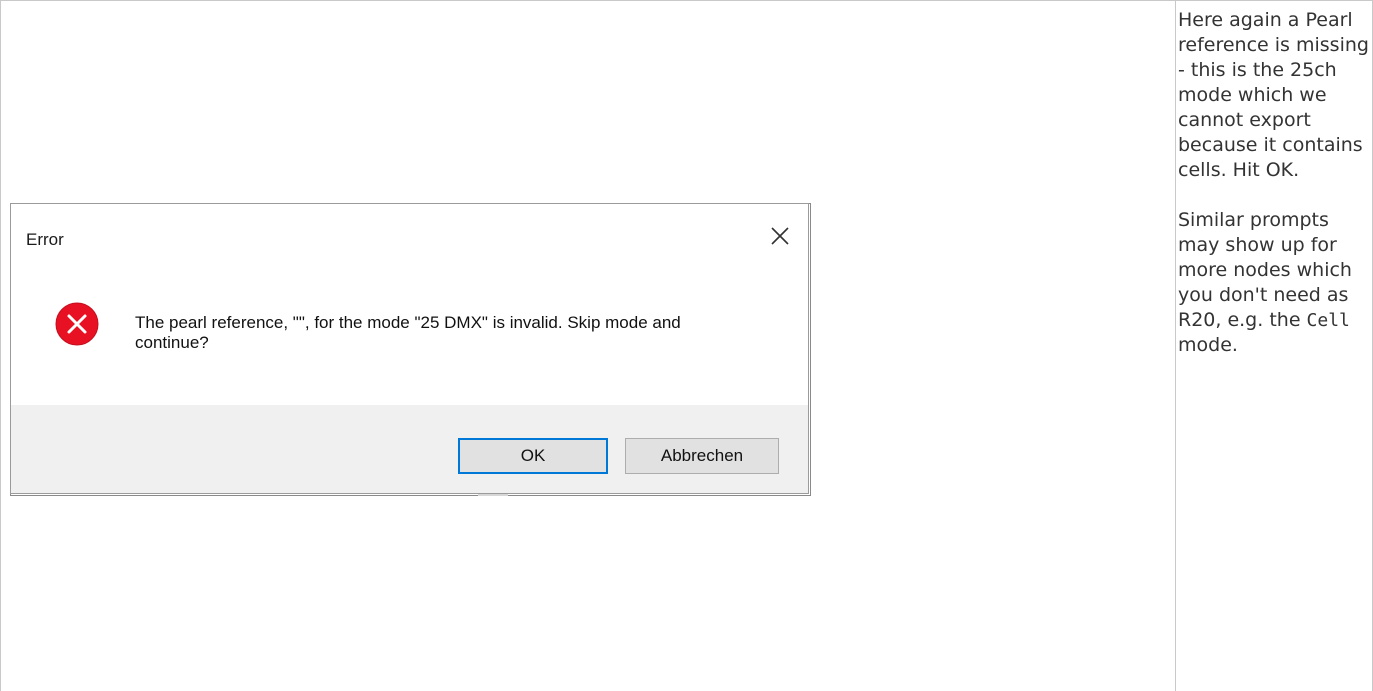  I want to click on table-column-divider, so click(1175, 345).